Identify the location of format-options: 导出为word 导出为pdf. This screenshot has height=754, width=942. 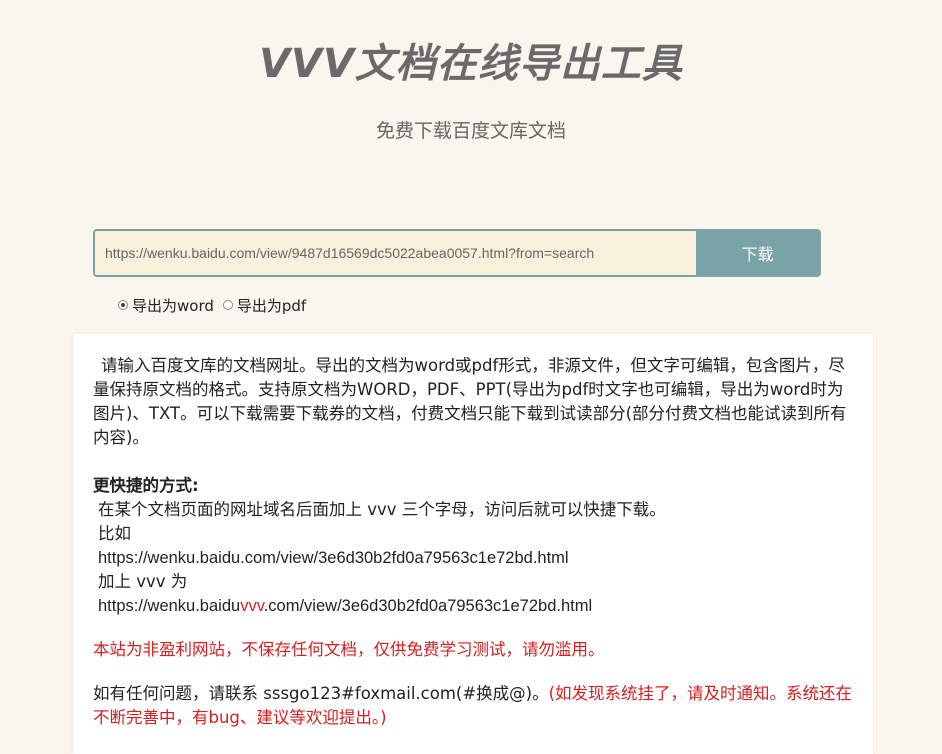
(216, 305).